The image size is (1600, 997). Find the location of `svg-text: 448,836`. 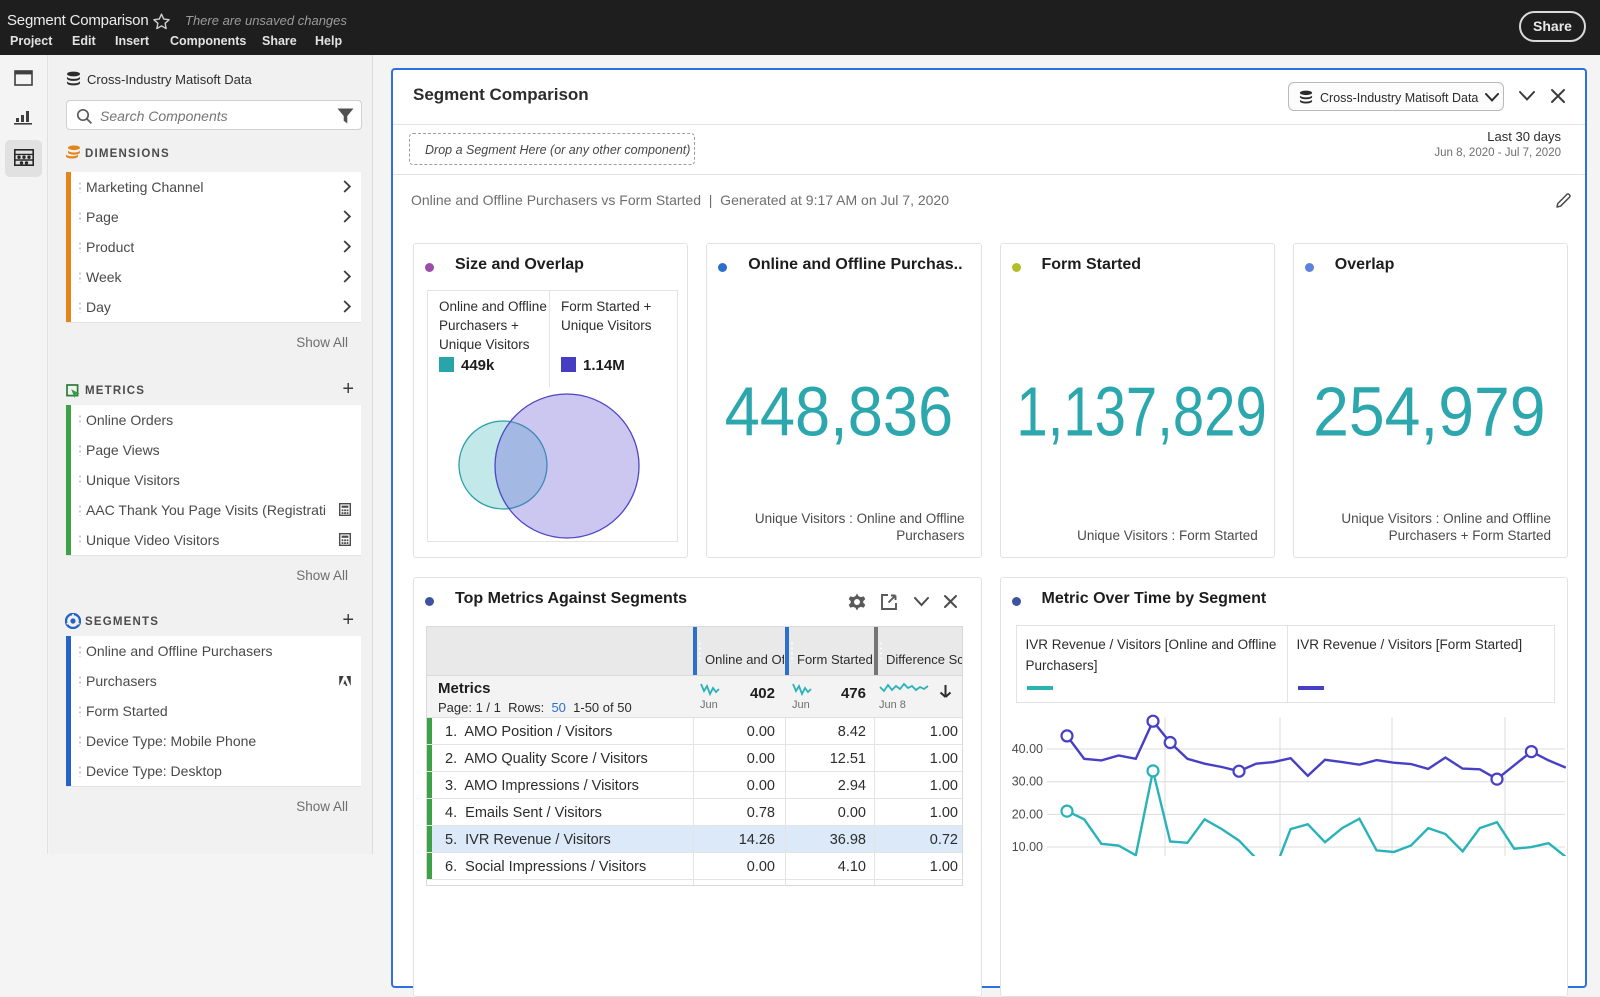

svg-text: 448,836 is located at coordinates (839, 411).